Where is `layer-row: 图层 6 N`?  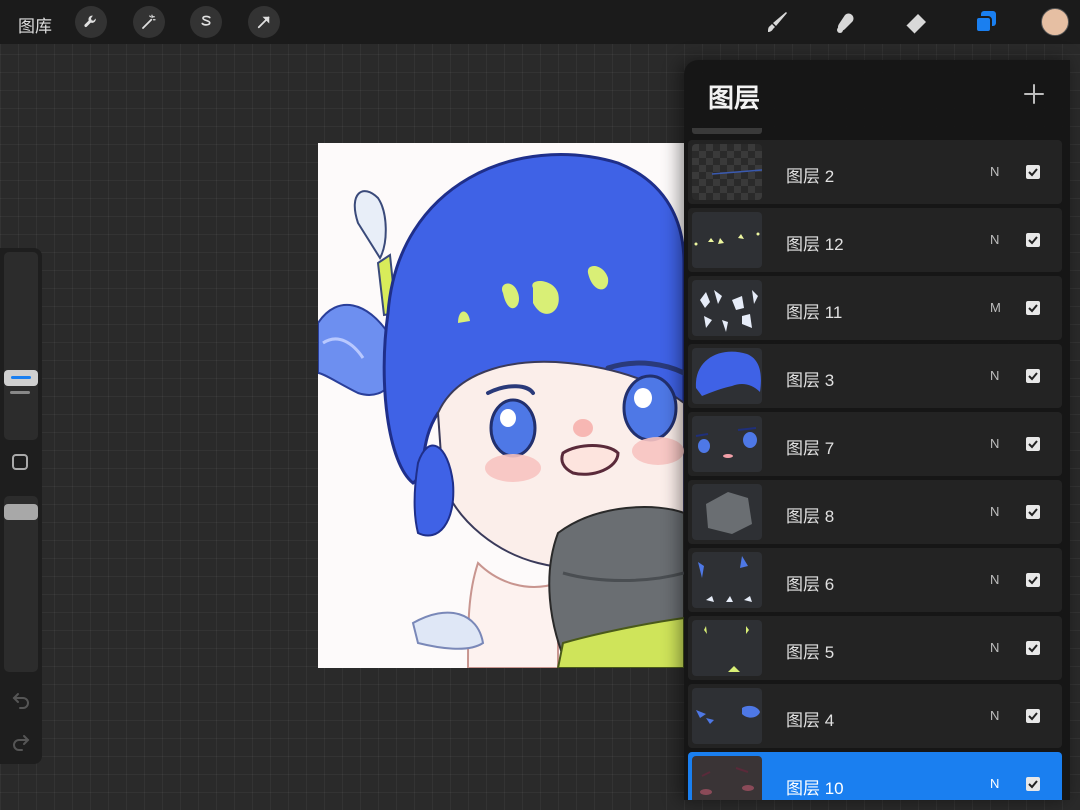 layer-row: 图层 6 N is located at coordinates (875, 580).